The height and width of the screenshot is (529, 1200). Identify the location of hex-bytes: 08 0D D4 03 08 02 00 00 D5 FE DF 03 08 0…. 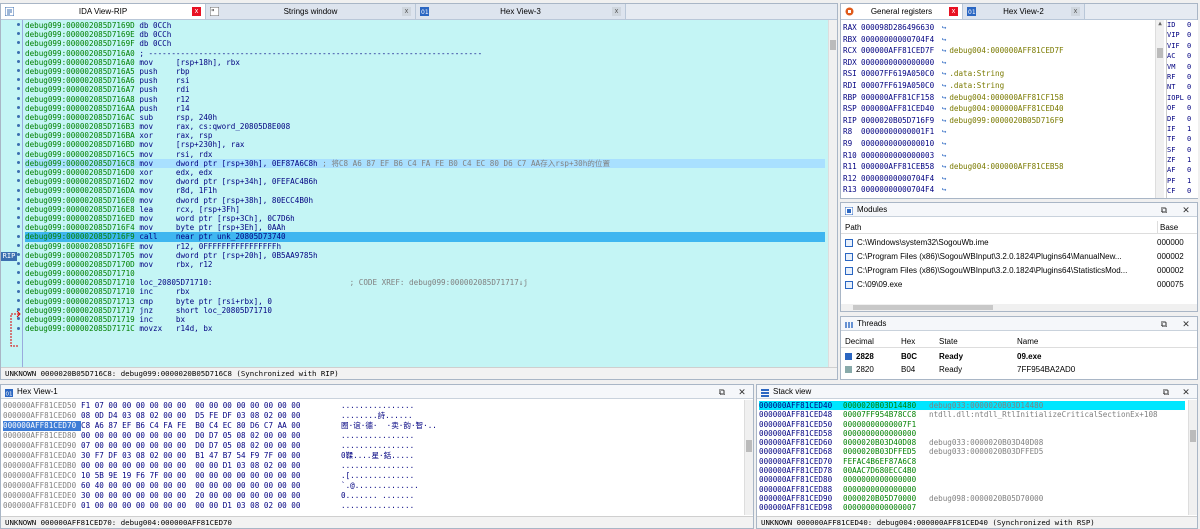
(211, 416).